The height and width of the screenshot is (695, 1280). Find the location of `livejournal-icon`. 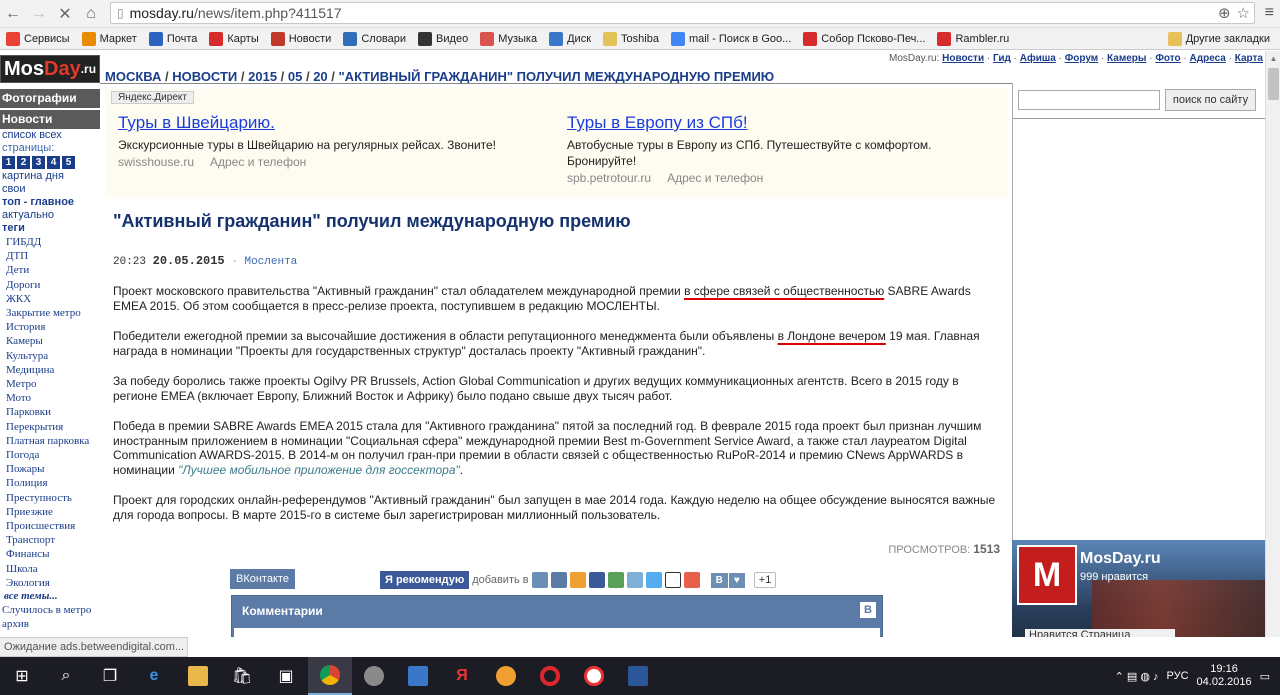

livejournal-icon is located at coordinates (672, 580).